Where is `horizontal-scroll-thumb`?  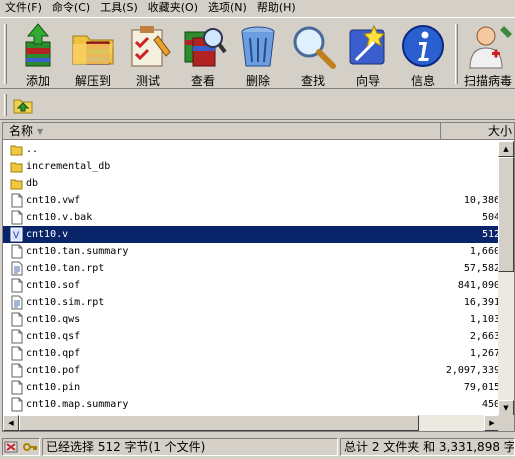 horizontal-scroll-thumb is located at coordinates (219, 423).